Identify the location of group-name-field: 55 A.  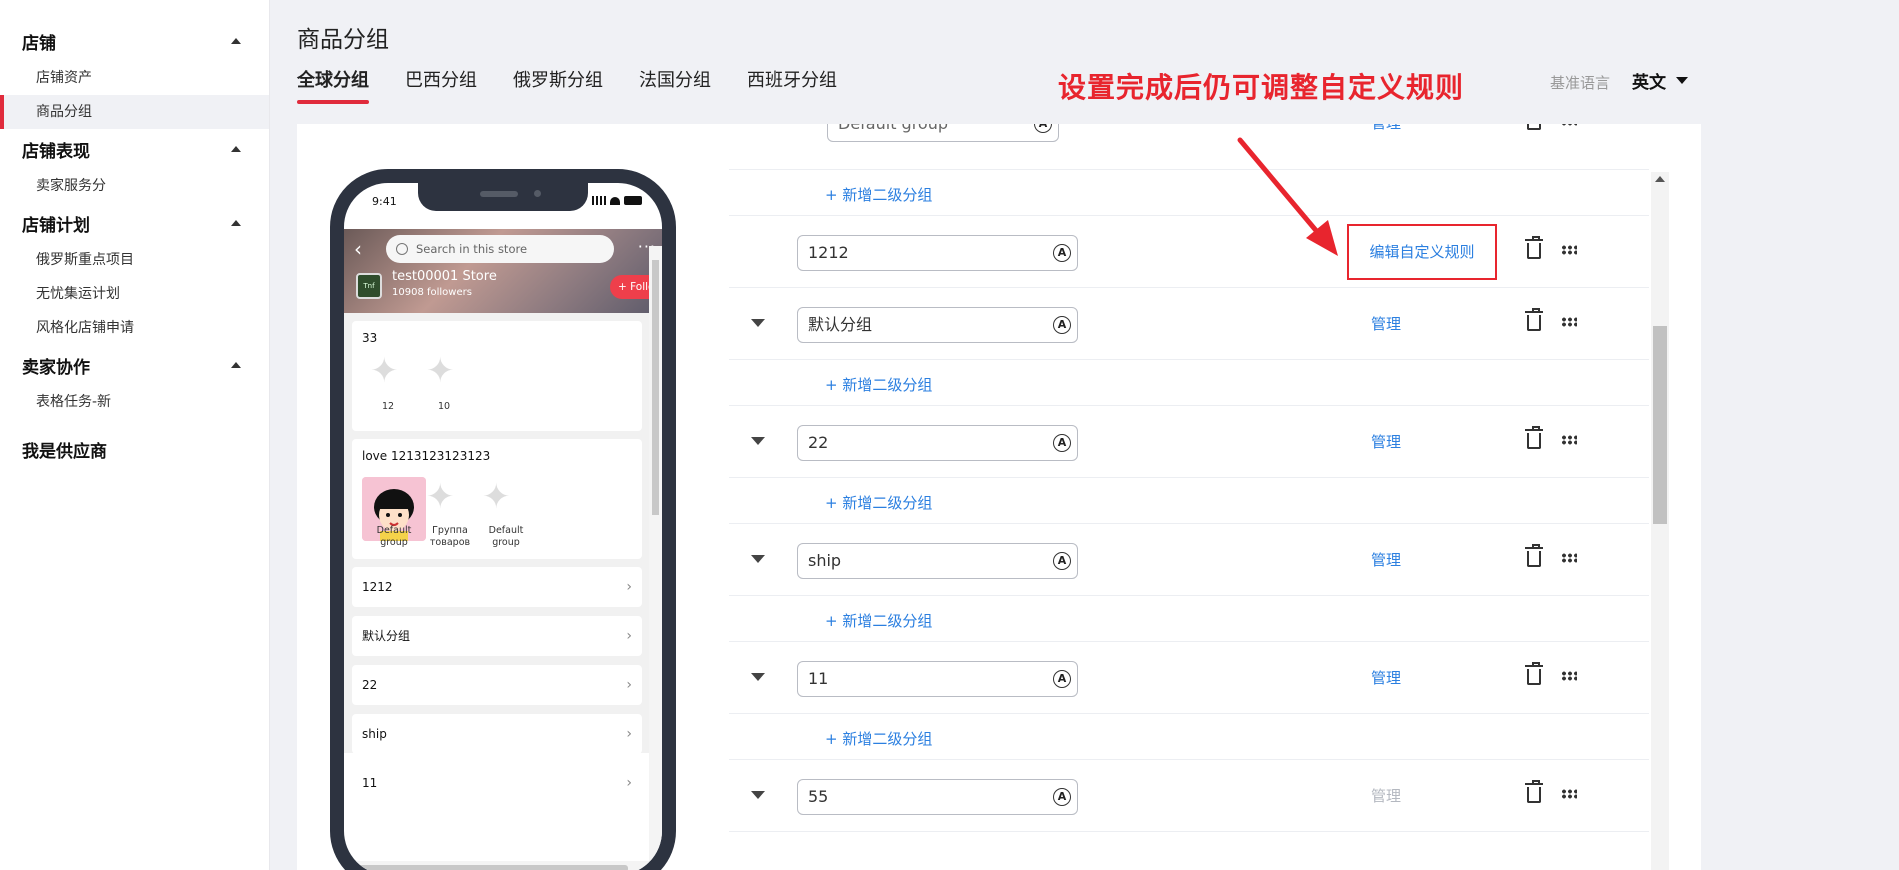
(937, 797).